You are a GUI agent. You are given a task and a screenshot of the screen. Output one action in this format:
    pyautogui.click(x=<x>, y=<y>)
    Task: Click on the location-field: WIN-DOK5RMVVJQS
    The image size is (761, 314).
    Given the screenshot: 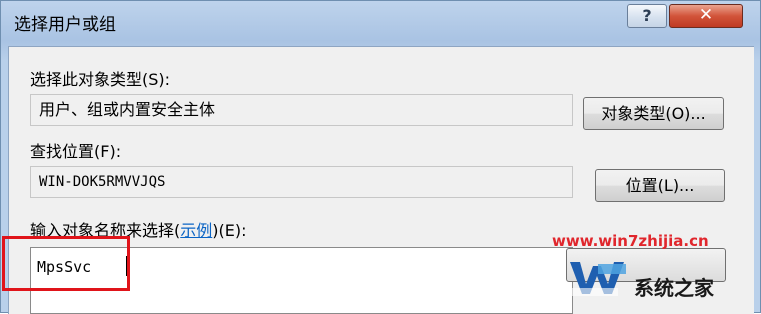 What is the action you would take?
    pyautogui.click(x=301, y=182)
    